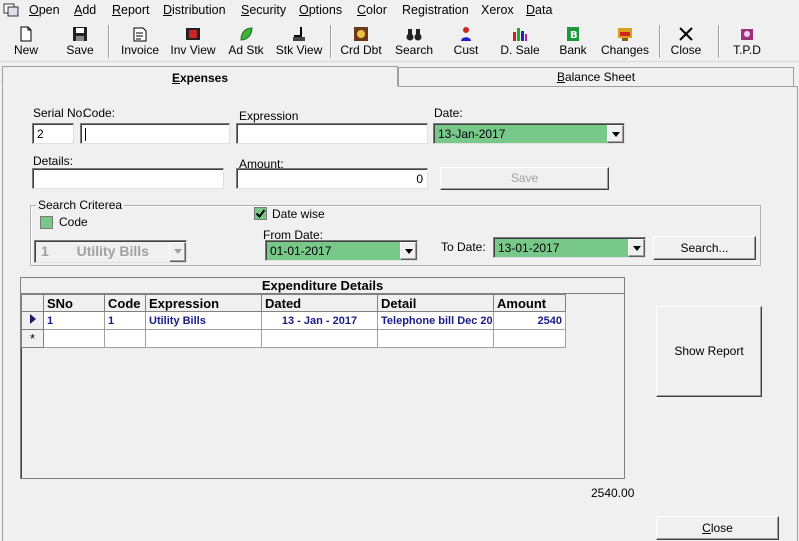 This screenshot has width=799, height=541. I want to click on search-toolbar-button: Search, so click(414, 42).